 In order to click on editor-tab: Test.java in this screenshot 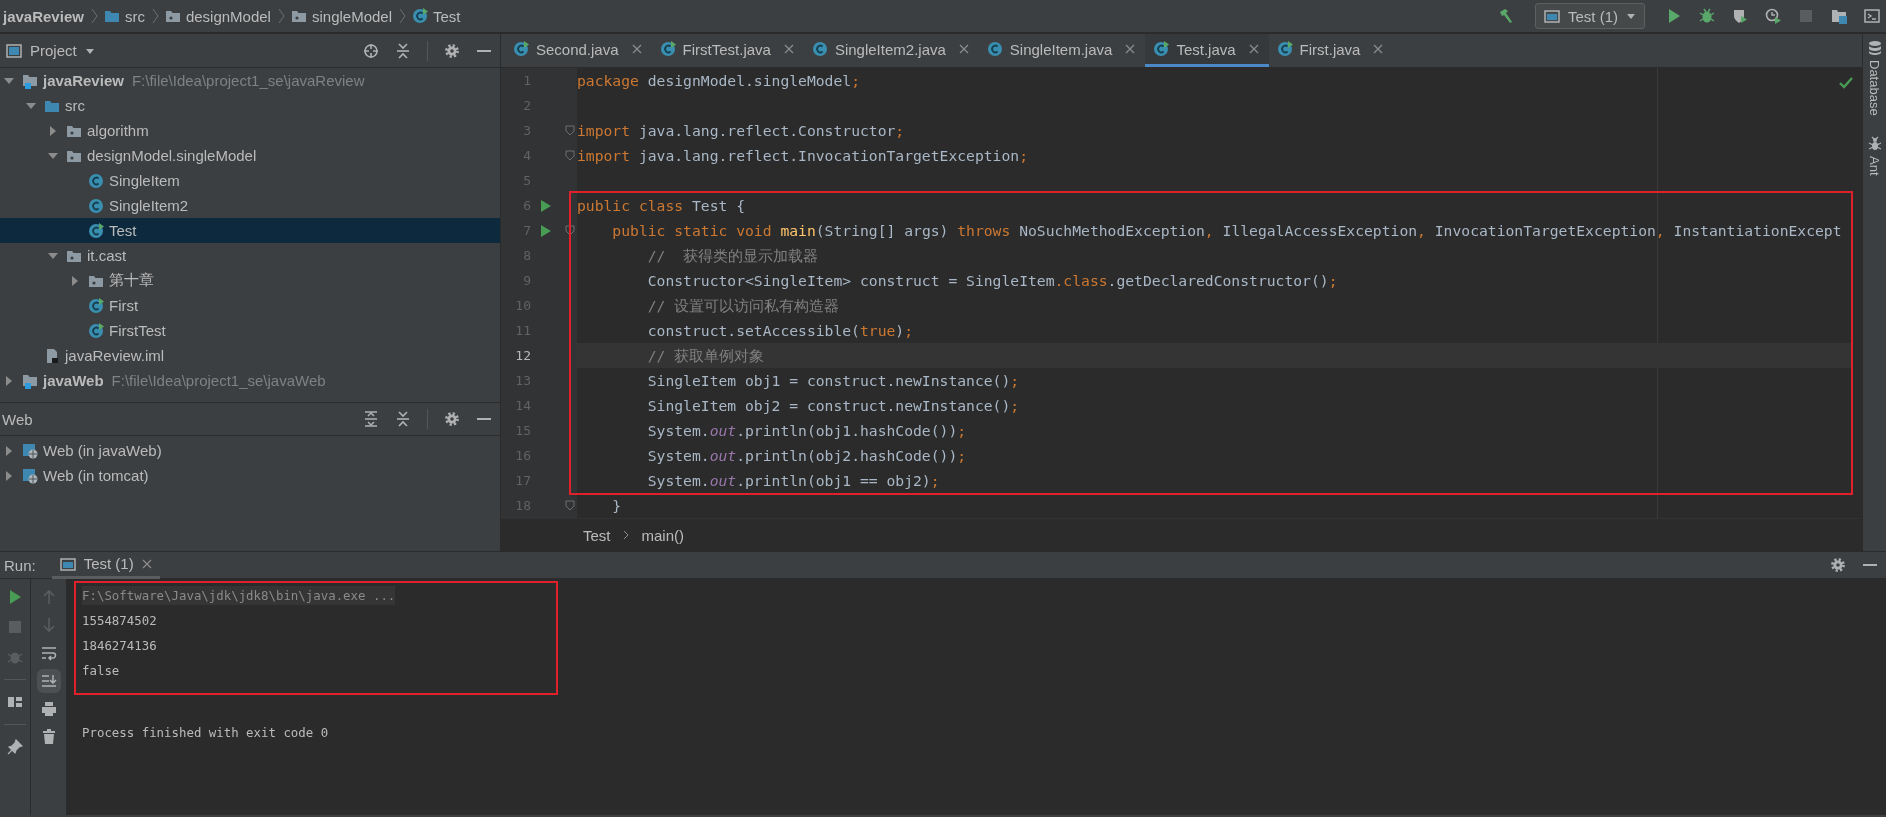, I will do `click(1207, 50)`.